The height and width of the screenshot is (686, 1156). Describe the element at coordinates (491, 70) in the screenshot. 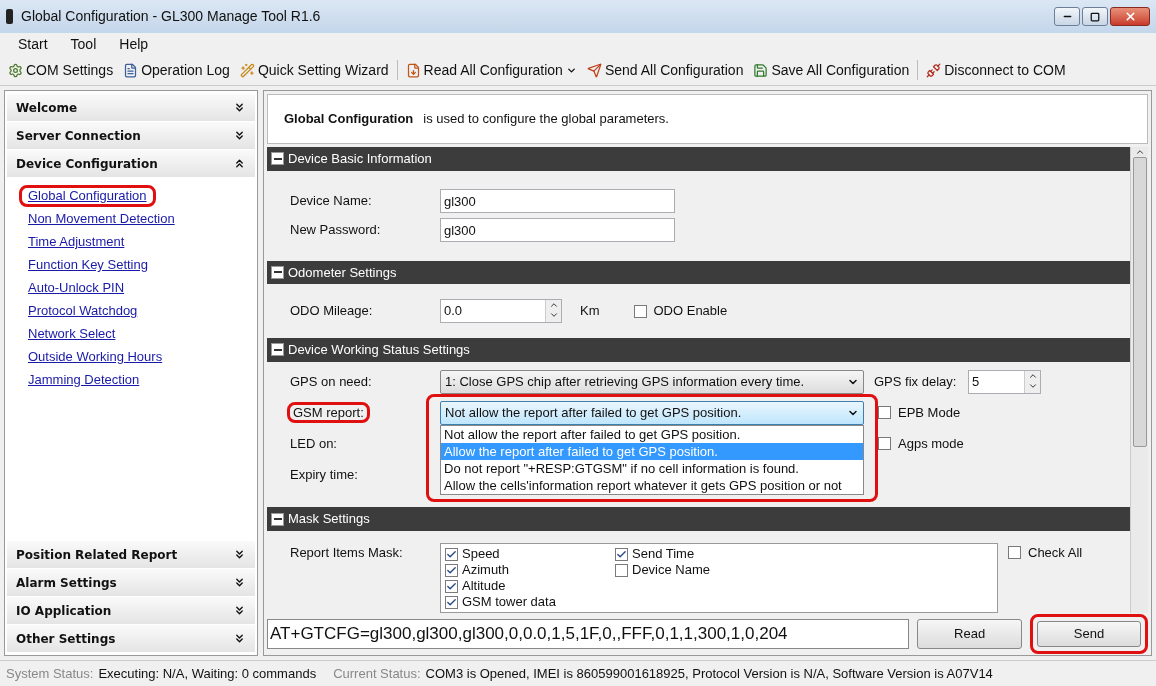

I see `toolbar-button: Read All Configuration` at that location.